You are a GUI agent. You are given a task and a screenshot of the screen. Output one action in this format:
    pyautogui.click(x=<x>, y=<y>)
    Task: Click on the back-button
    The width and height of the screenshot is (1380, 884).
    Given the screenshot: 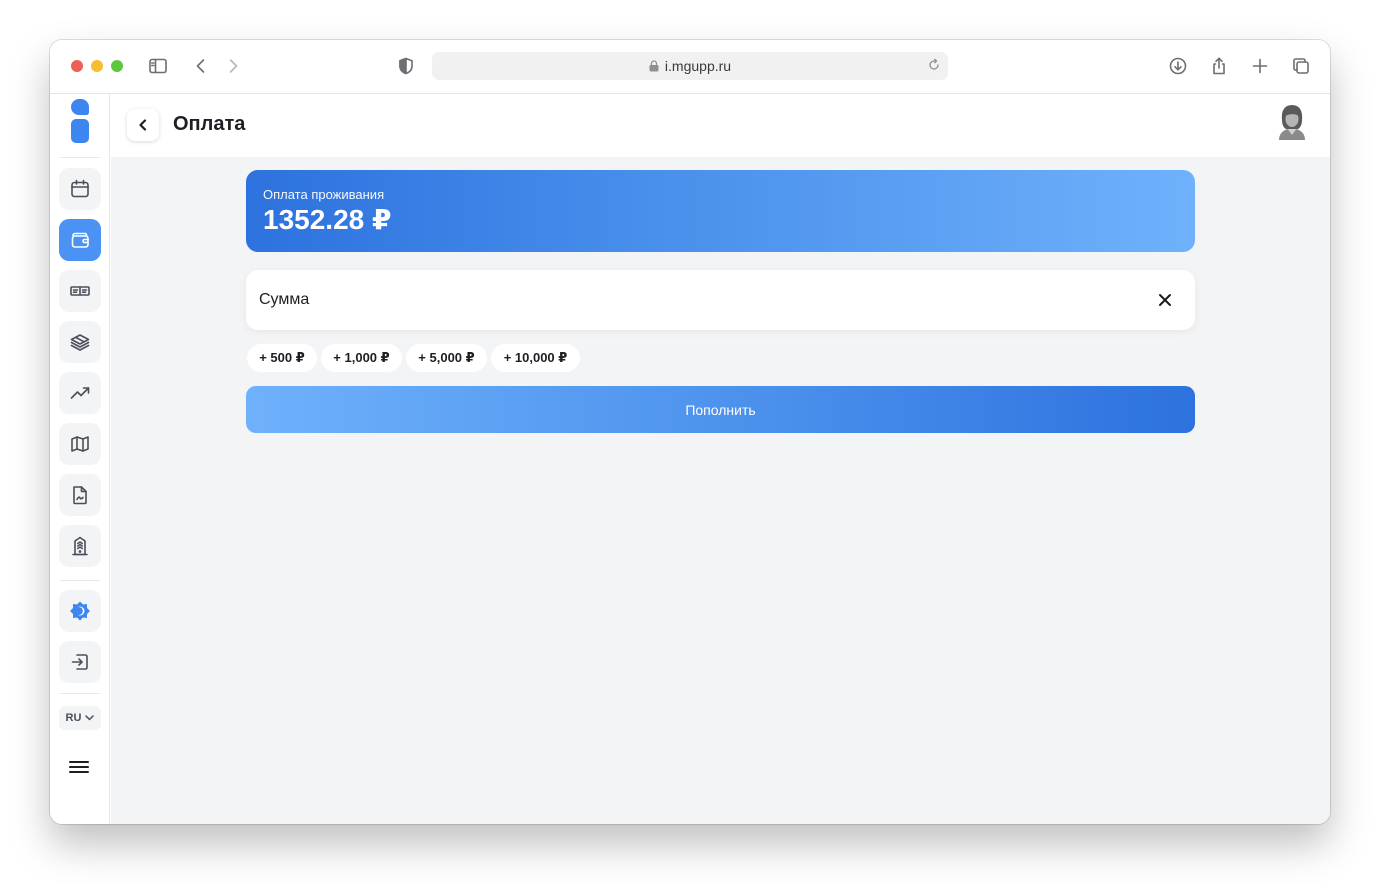 What is the action you would take?
    pyautogui.click(x=143, y=125)
    